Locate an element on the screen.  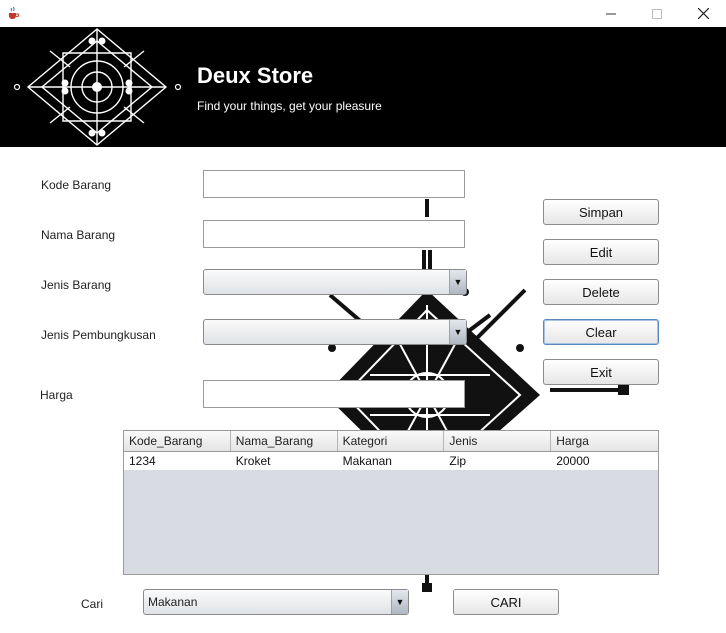
ornamental-diamond-logo is located at coordinates (97, 87).